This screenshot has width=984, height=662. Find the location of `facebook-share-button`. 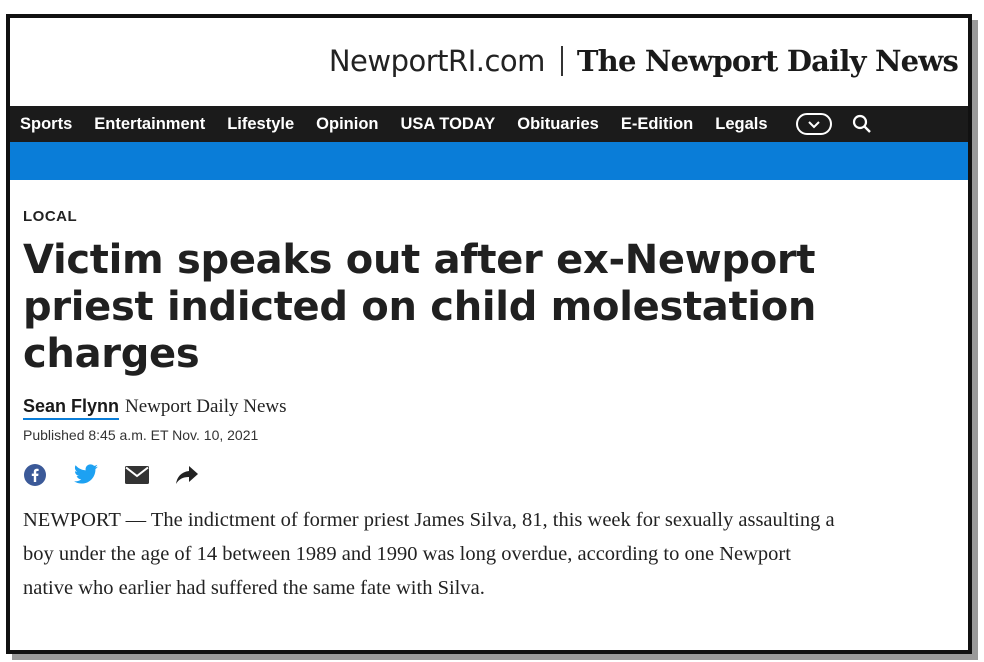

facebook-share-button is located at coordinates (35, 475).